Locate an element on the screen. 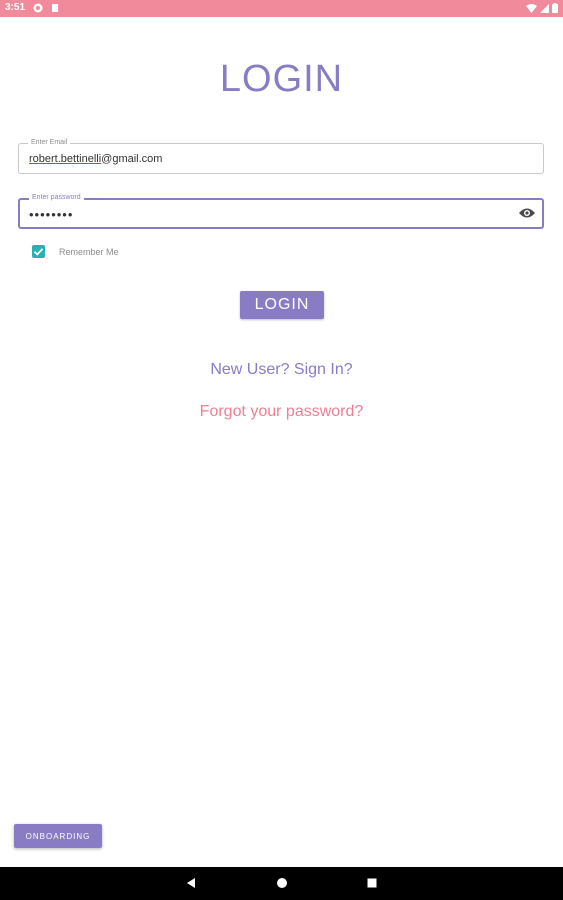  password-field: Enter password •••••••• is located at coordinates (281, 211).